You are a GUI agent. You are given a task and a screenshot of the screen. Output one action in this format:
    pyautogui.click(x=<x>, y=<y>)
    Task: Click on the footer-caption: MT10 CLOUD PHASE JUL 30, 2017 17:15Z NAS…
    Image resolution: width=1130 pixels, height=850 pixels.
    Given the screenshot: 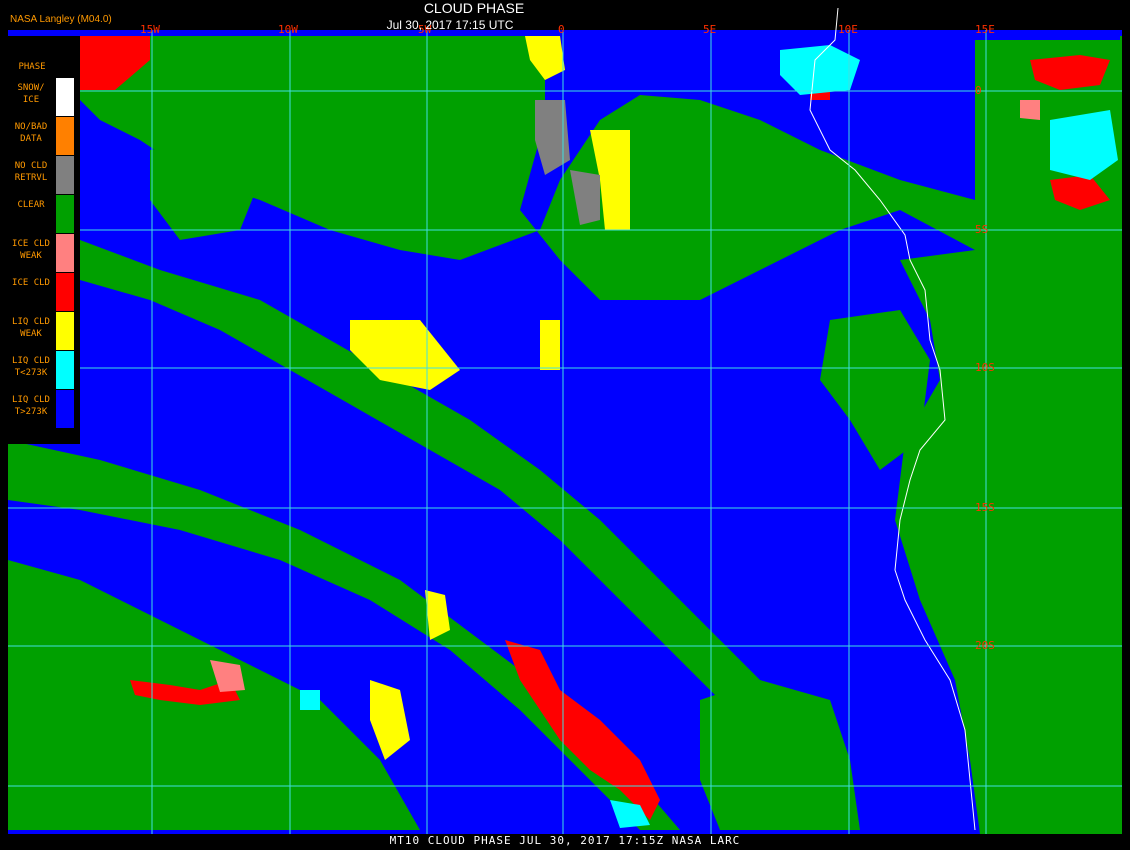 What is the action you would take?
    pyautogui.click(x=565, y=840)
    